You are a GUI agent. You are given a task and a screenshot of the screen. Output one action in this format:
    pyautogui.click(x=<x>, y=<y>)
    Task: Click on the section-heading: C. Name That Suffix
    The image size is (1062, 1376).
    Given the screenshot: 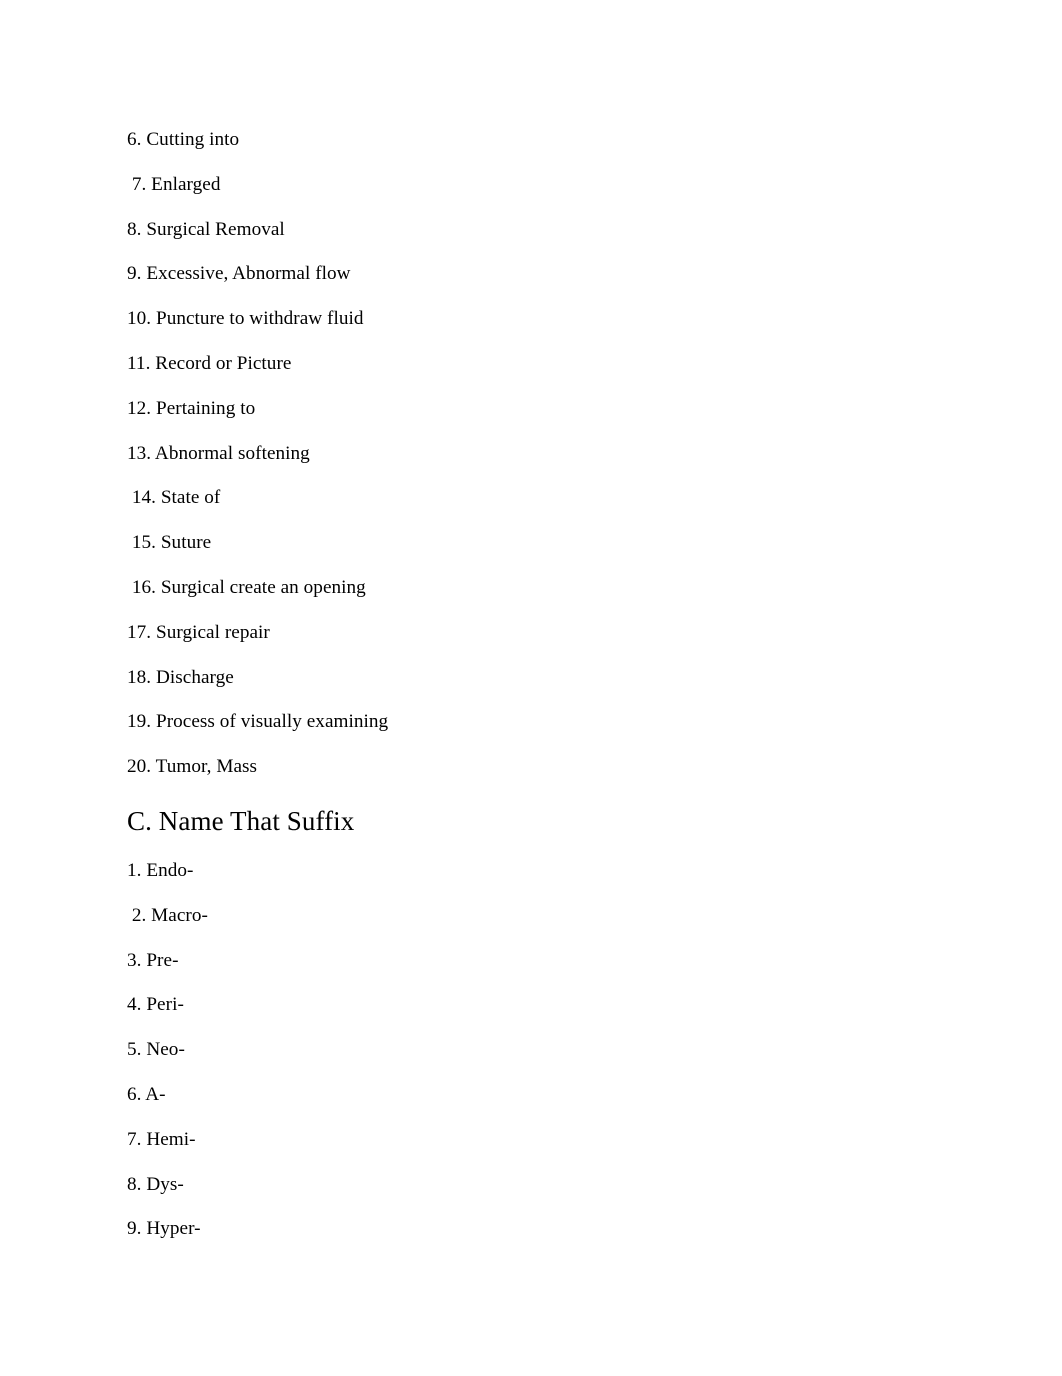 What is the action you would take?
    pyautogui.click(x=241, y=820)
    